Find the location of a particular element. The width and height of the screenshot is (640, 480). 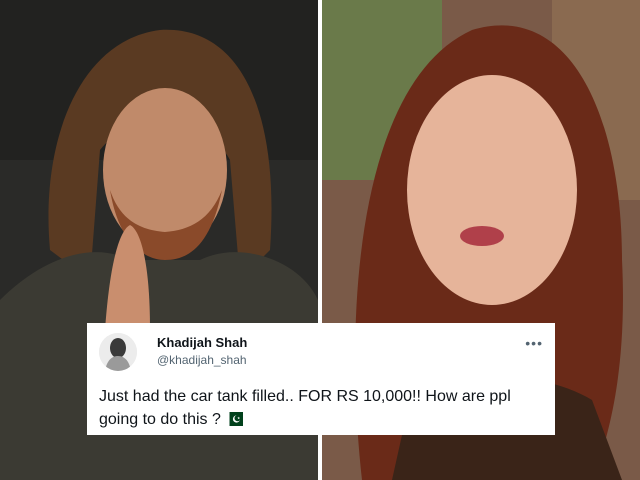

tweet-header: Khadijah Shah @khadijah_shah ••• is located at coordinates (321, 352).